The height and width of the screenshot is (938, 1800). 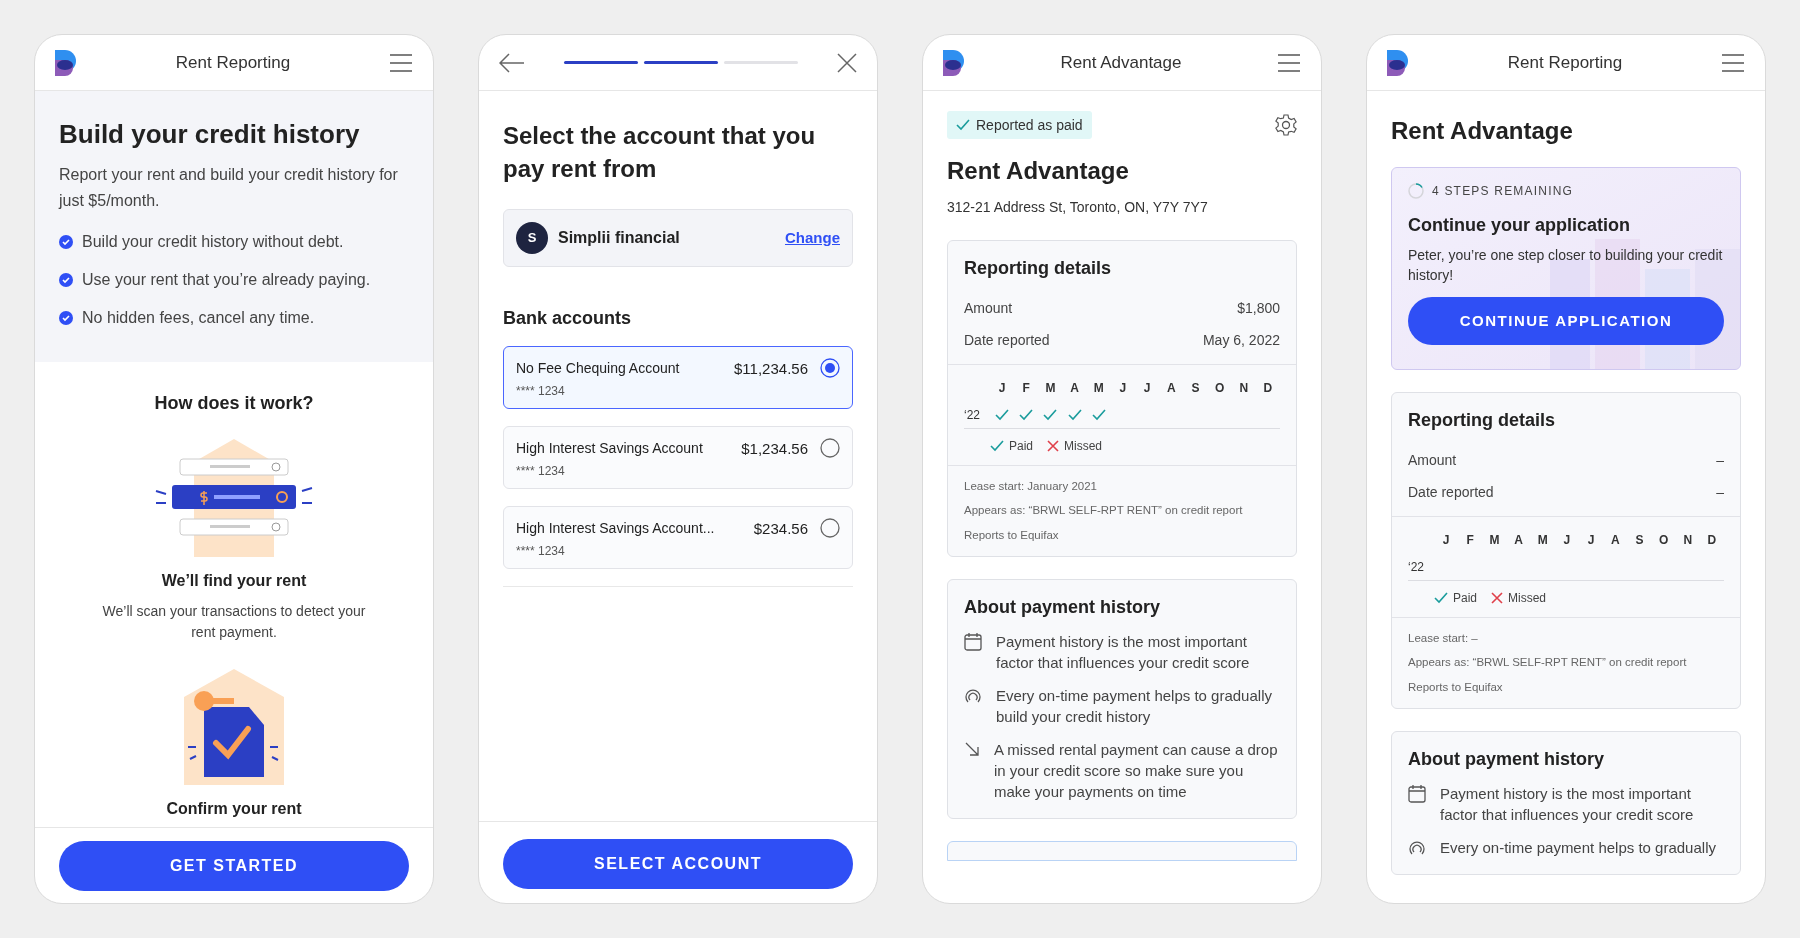 What do you see at coordinates (234, 581) in the screenshot?
I see `step-title: We’ll find your rent` at bounding box center [234, 581].